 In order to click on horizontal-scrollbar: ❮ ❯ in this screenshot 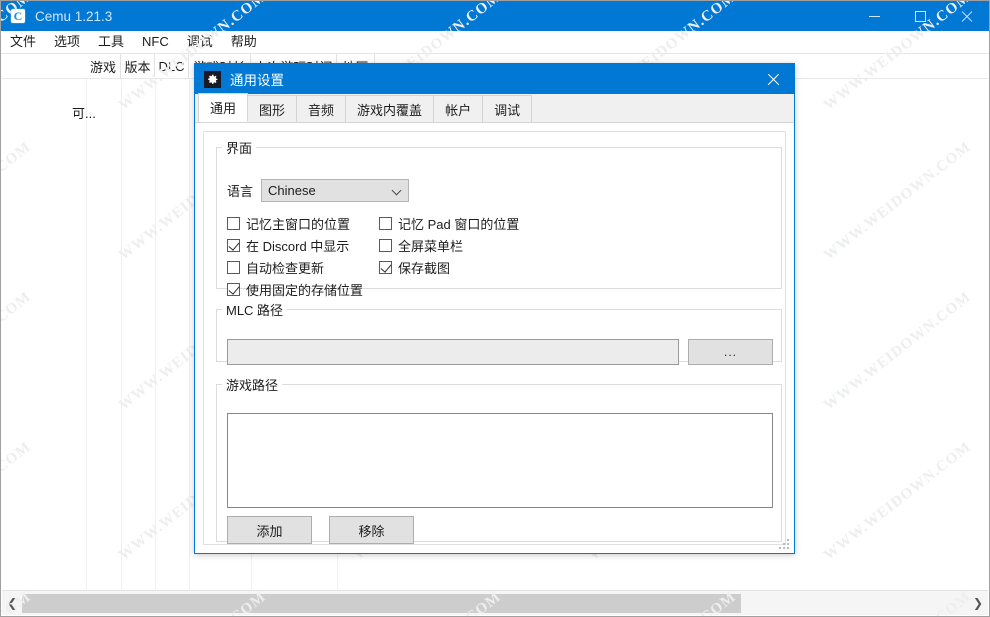, I will do `click(495, 602)`.